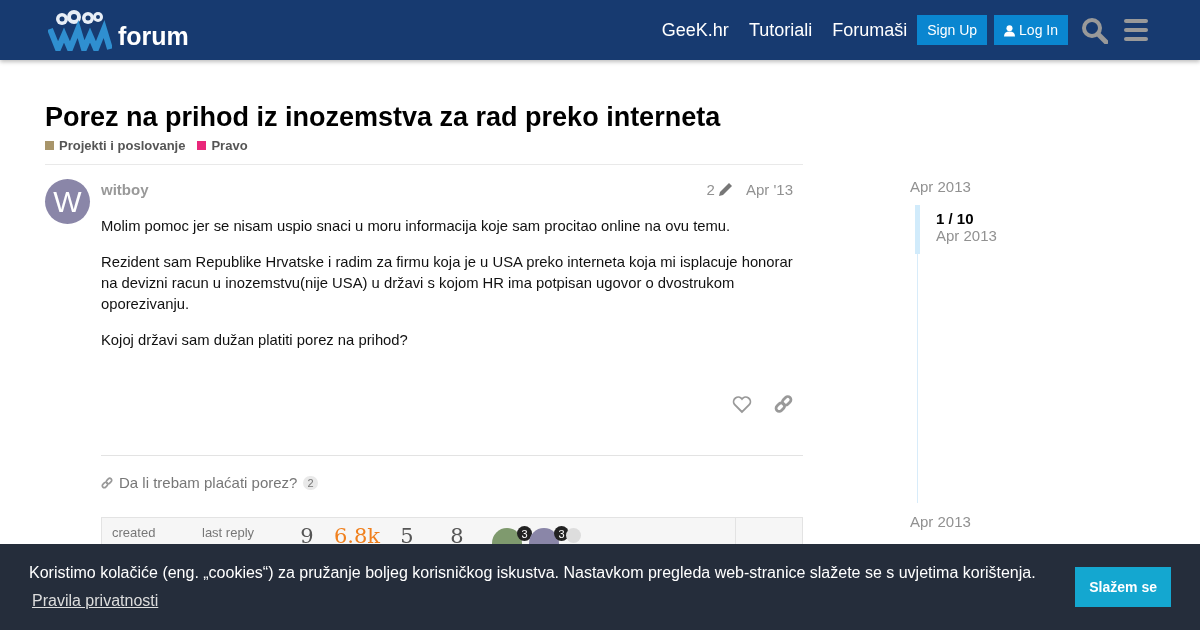 The height and width of the screenshot is (630, 1200). Describe the element at coordinates (357, 536) in the screenshot. I see `stat-value: 6.8k` at that location.